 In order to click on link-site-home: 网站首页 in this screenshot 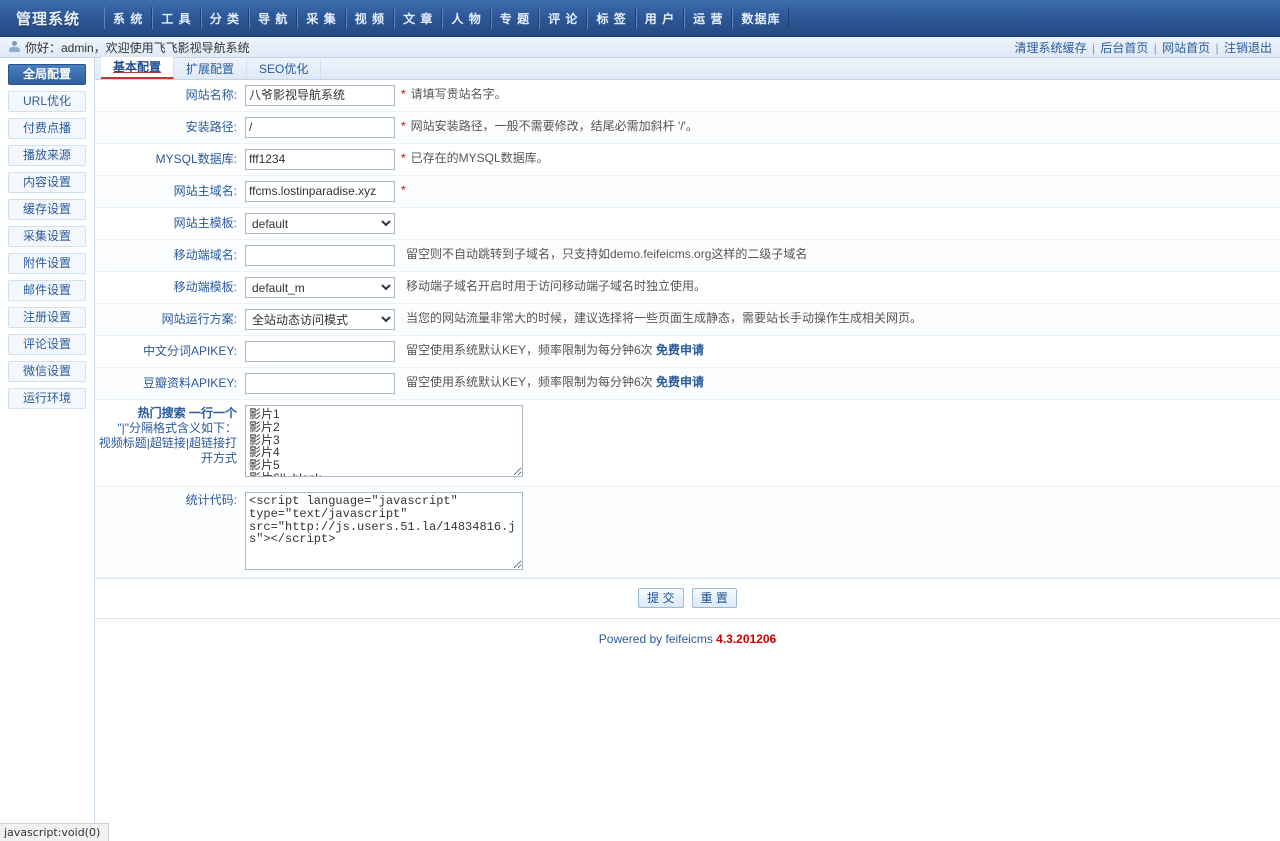, I will do `click(1186, 48)`.